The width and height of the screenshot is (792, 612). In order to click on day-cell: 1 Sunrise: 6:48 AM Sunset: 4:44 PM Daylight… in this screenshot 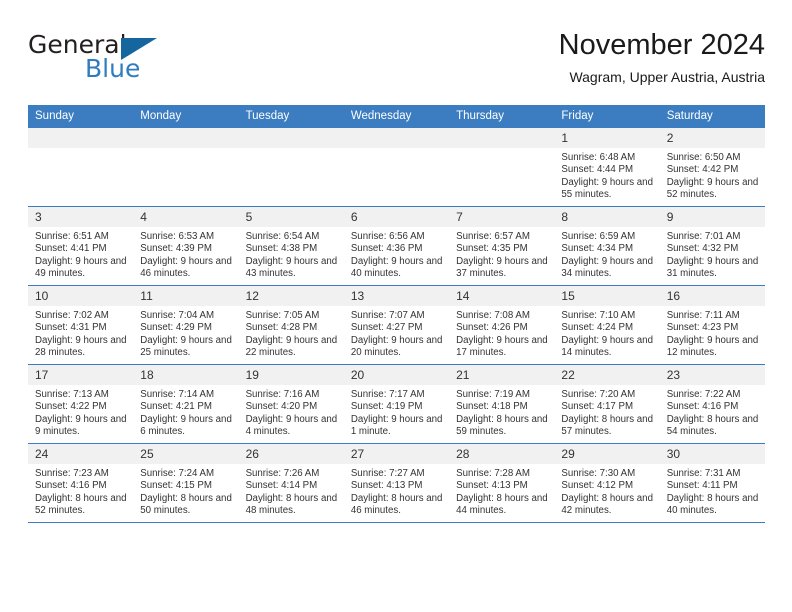, I will do `click(607, 167)`.